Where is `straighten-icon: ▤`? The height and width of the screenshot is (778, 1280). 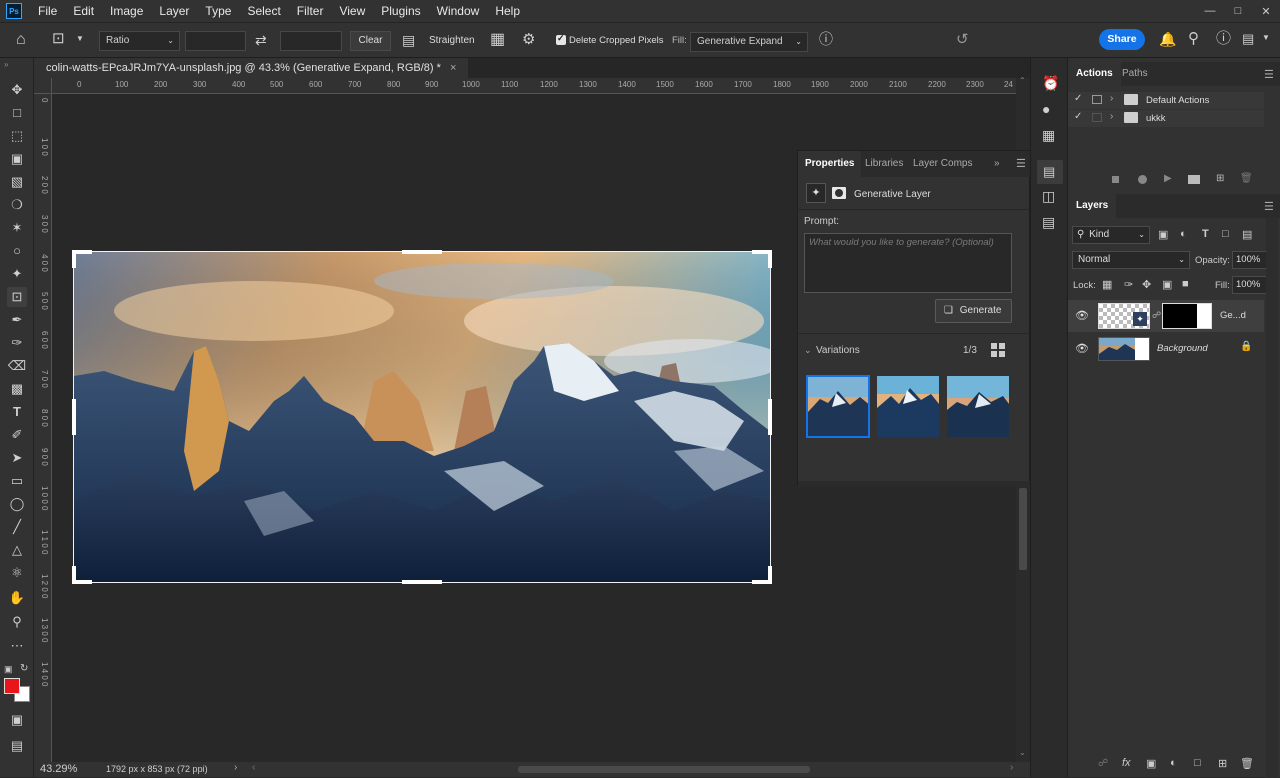 straighten-icon: ▤ is located at coordinates (408, 40).